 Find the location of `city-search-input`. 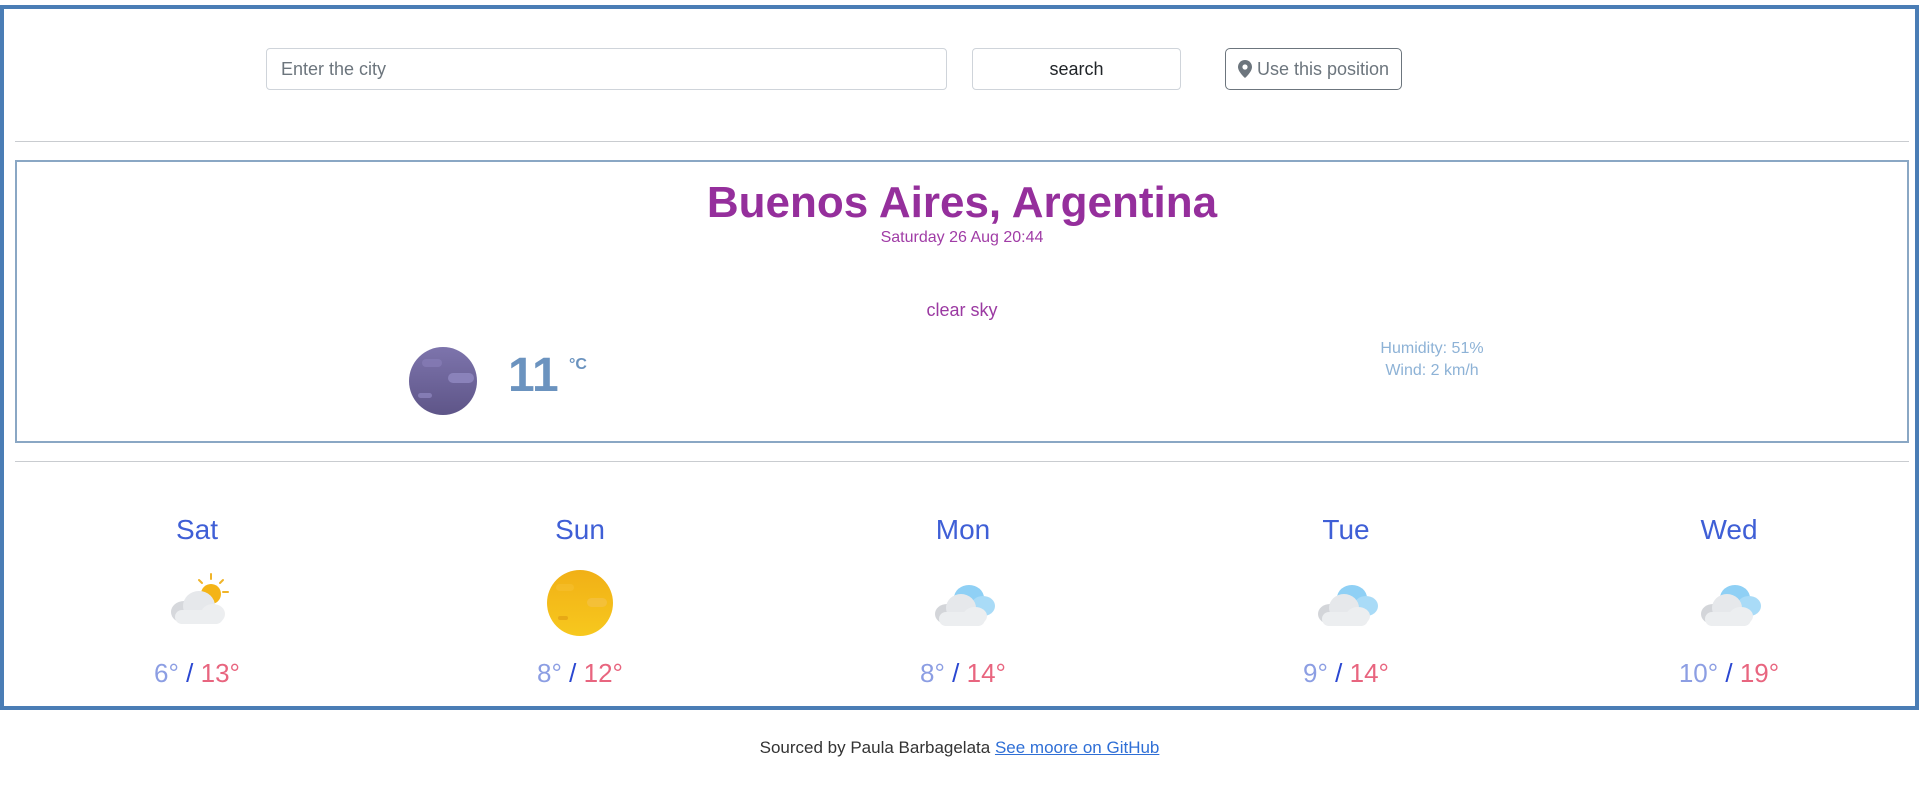

city-search-input is located at coordinates (606, 69).